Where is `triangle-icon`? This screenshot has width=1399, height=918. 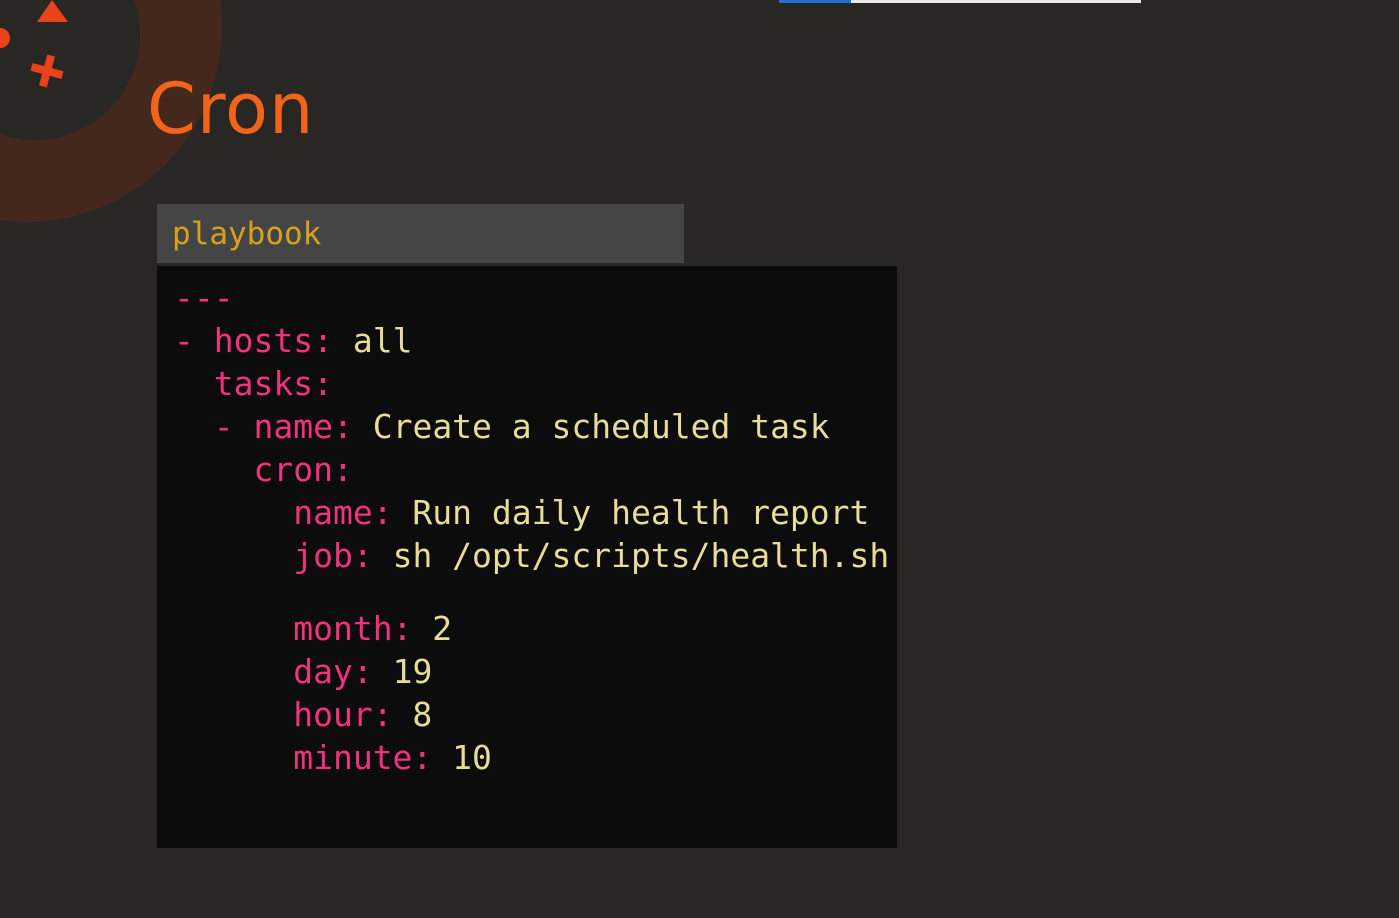 triangle-icon is located at coordinates (52, 11).